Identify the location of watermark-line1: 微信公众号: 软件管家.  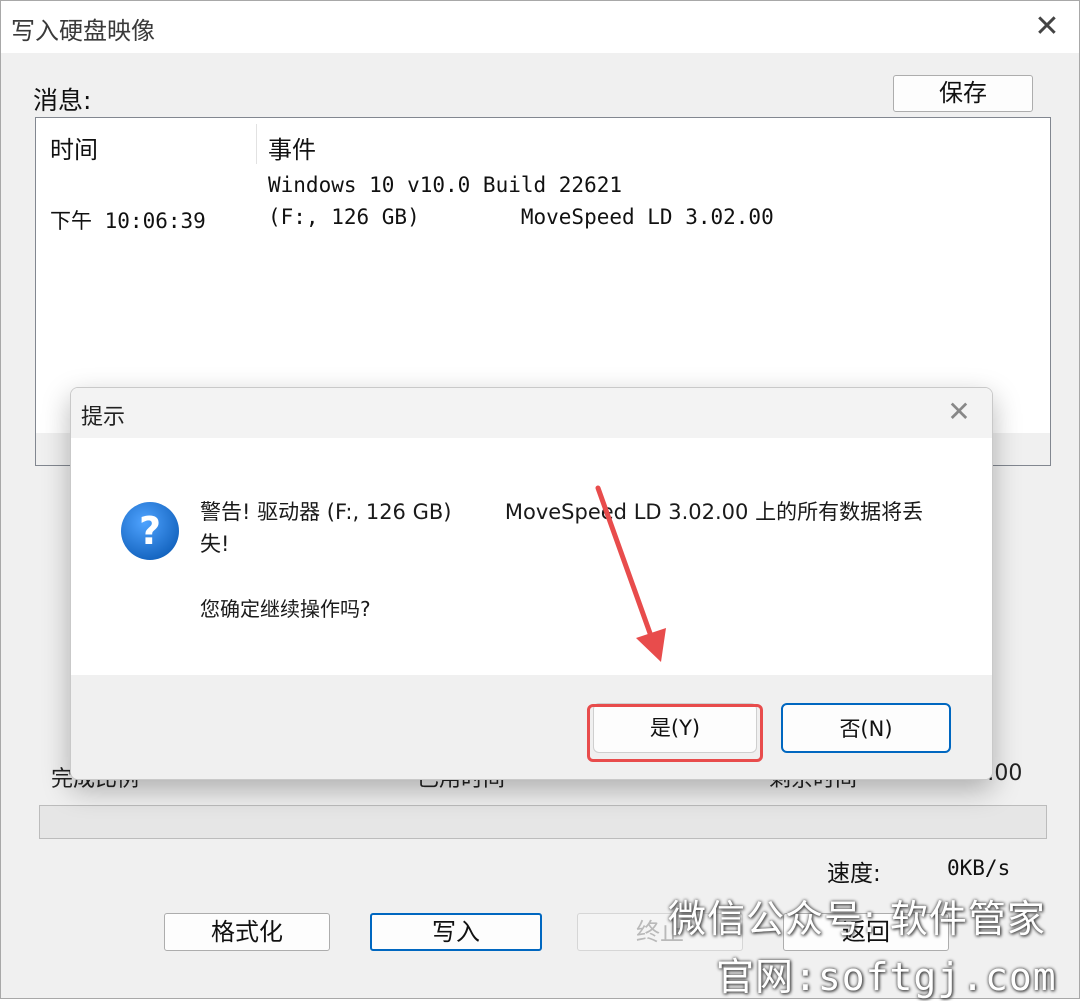
(857, 919).